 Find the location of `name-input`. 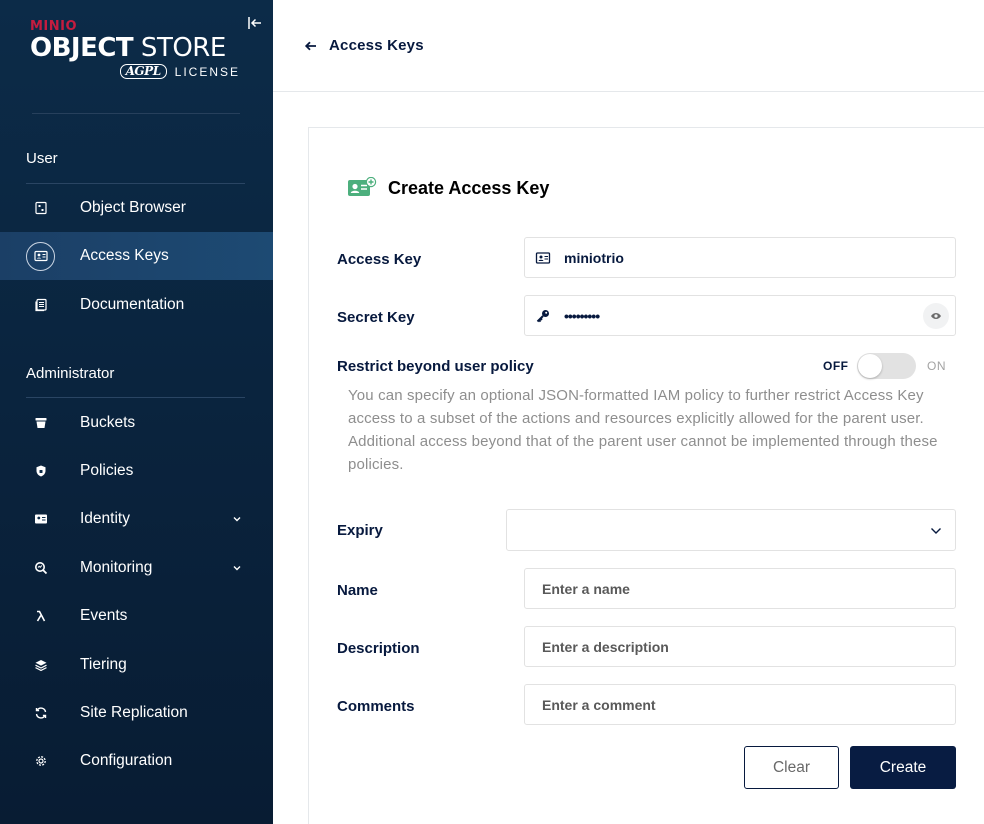

name-input is located at coordinates (740, 588).